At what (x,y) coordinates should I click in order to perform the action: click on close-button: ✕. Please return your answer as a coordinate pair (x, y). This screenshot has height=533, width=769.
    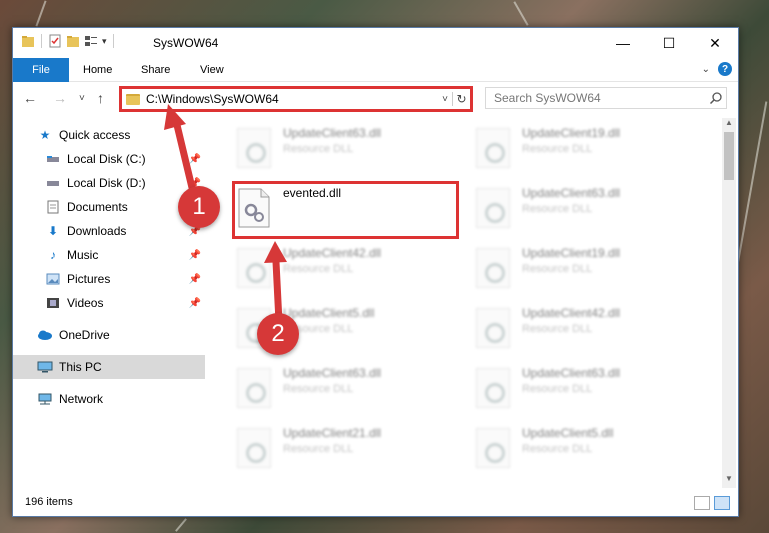
    Looking at the image, I should click on (715, 43).